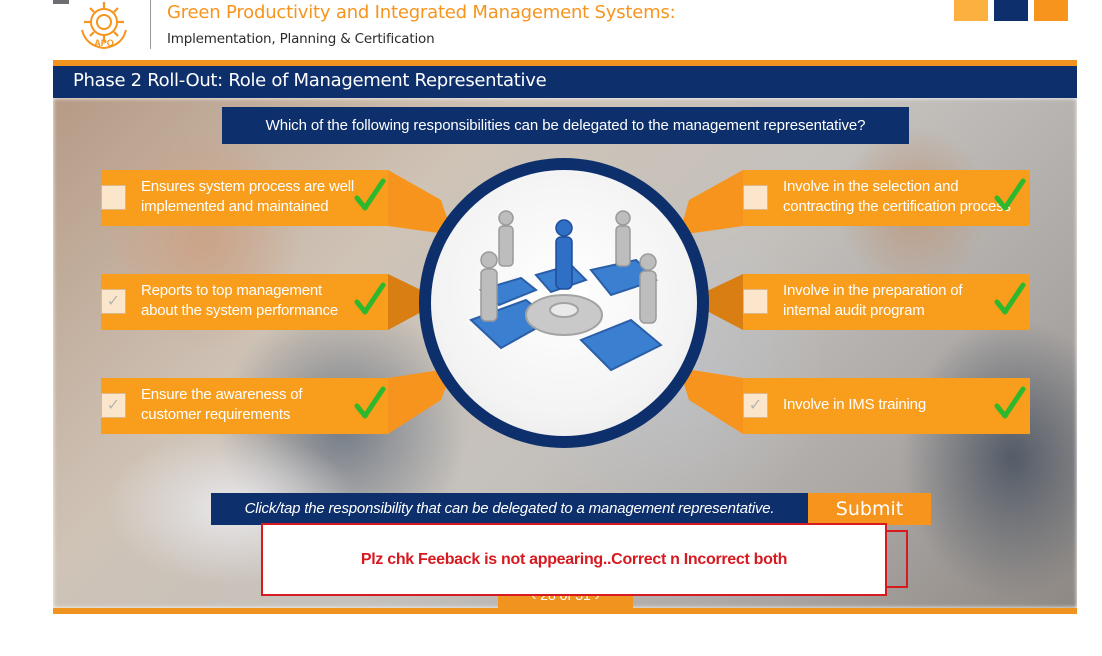 The height and width of the screenshot is (656, 1102). Describe the element at coordinates (104, 43) in the screenshot. I see `logo-text: APO` at that location.